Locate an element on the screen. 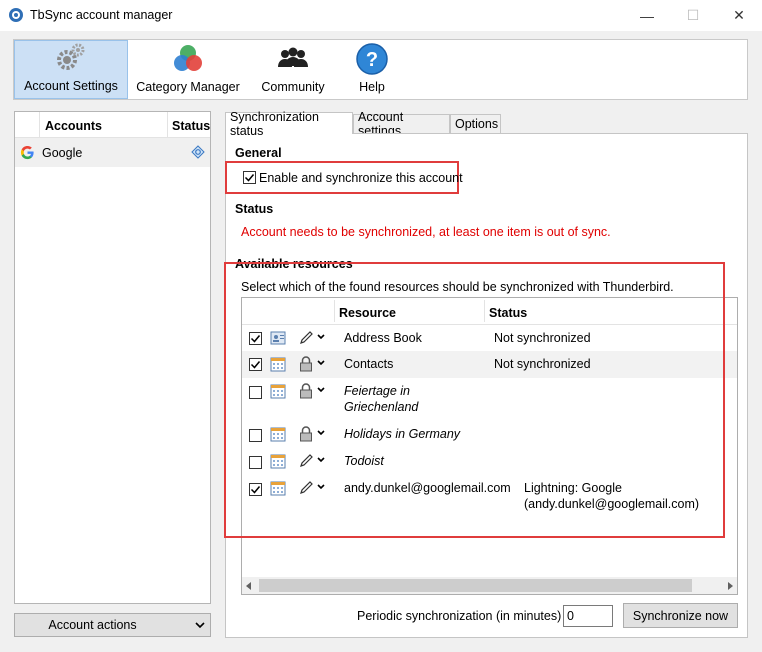 This screenshot has height=652, width=762. tab-synchronization-status: Synchronization status is located at coordinates (289, 124).